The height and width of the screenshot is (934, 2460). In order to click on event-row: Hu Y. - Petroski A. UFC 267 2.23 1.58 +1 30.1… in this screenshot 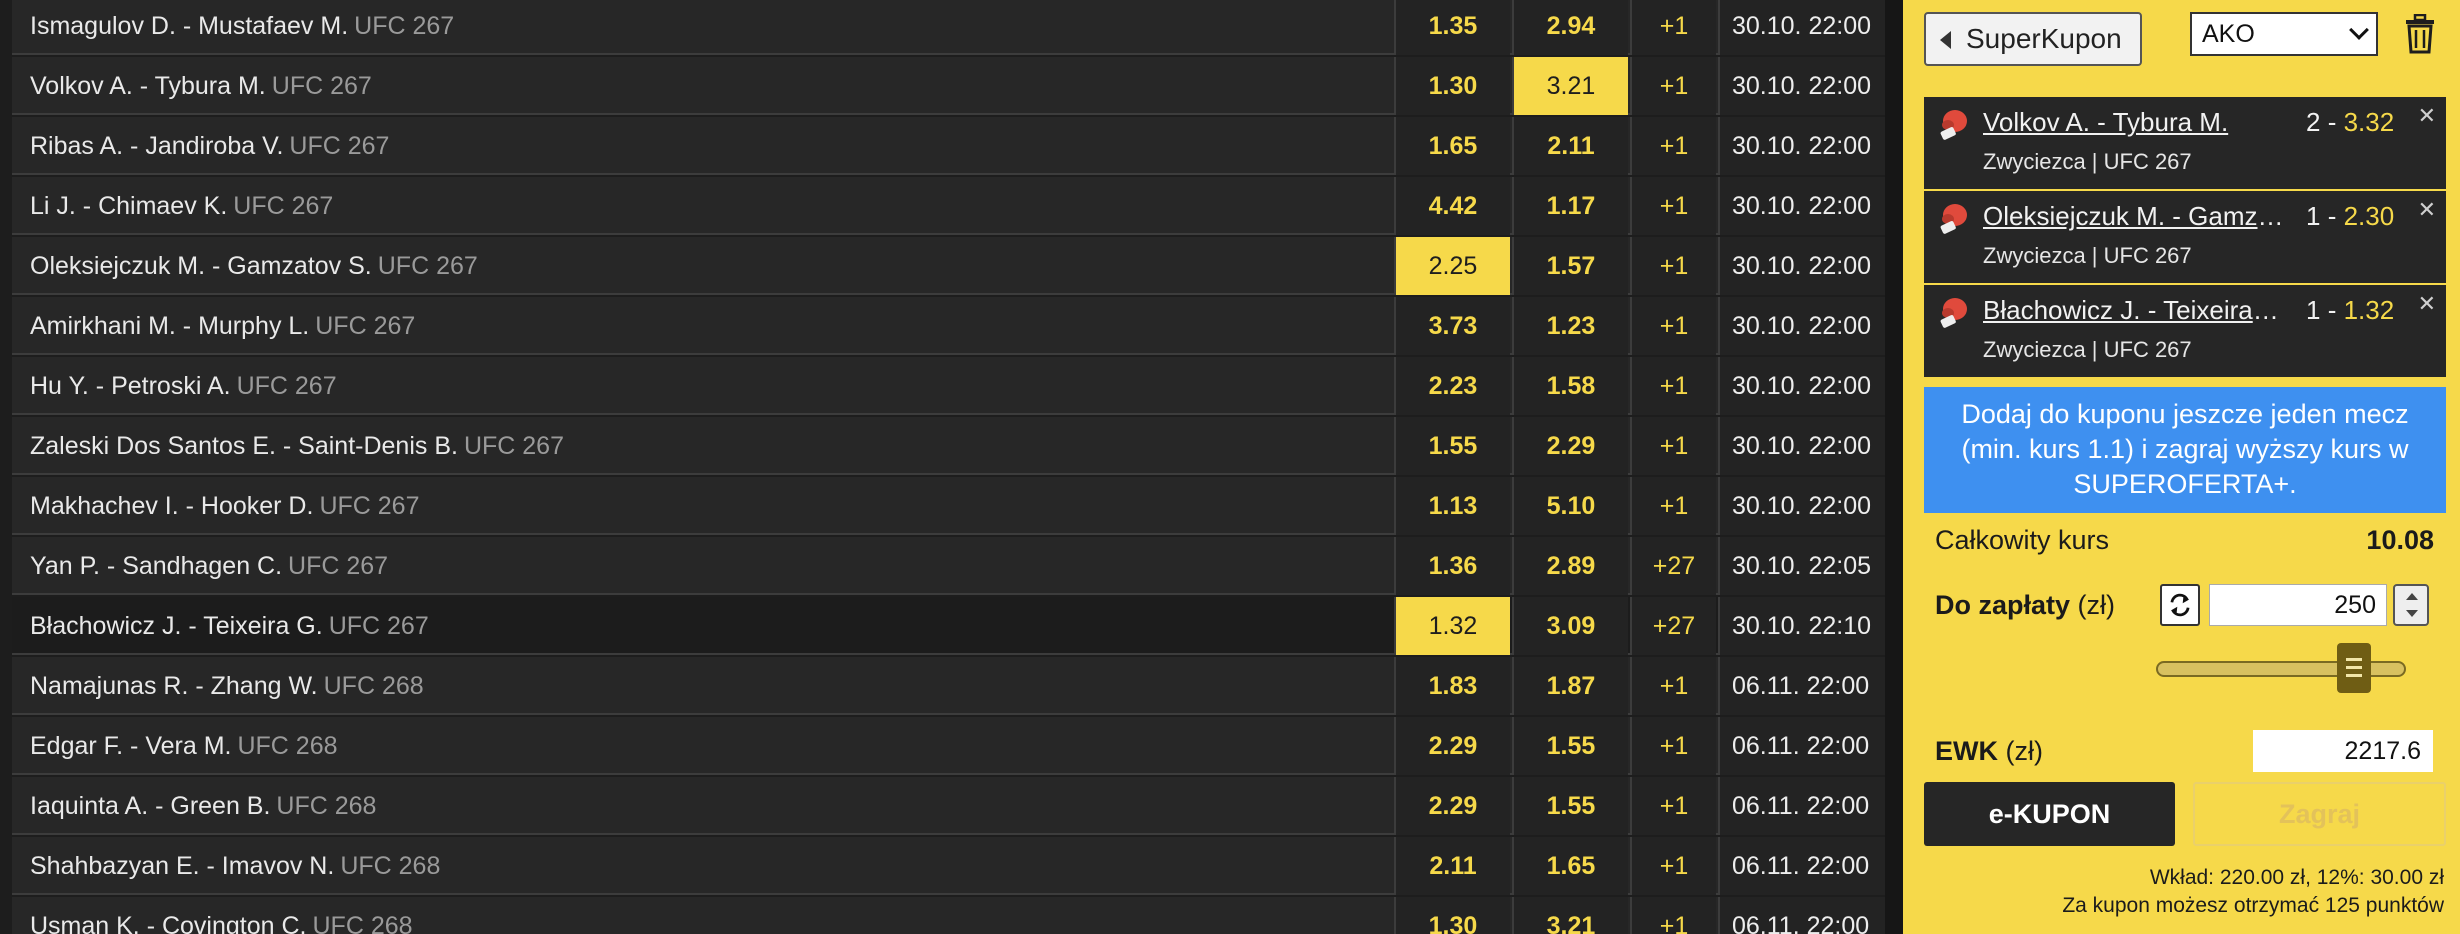, I will do `click(948, 386)`.